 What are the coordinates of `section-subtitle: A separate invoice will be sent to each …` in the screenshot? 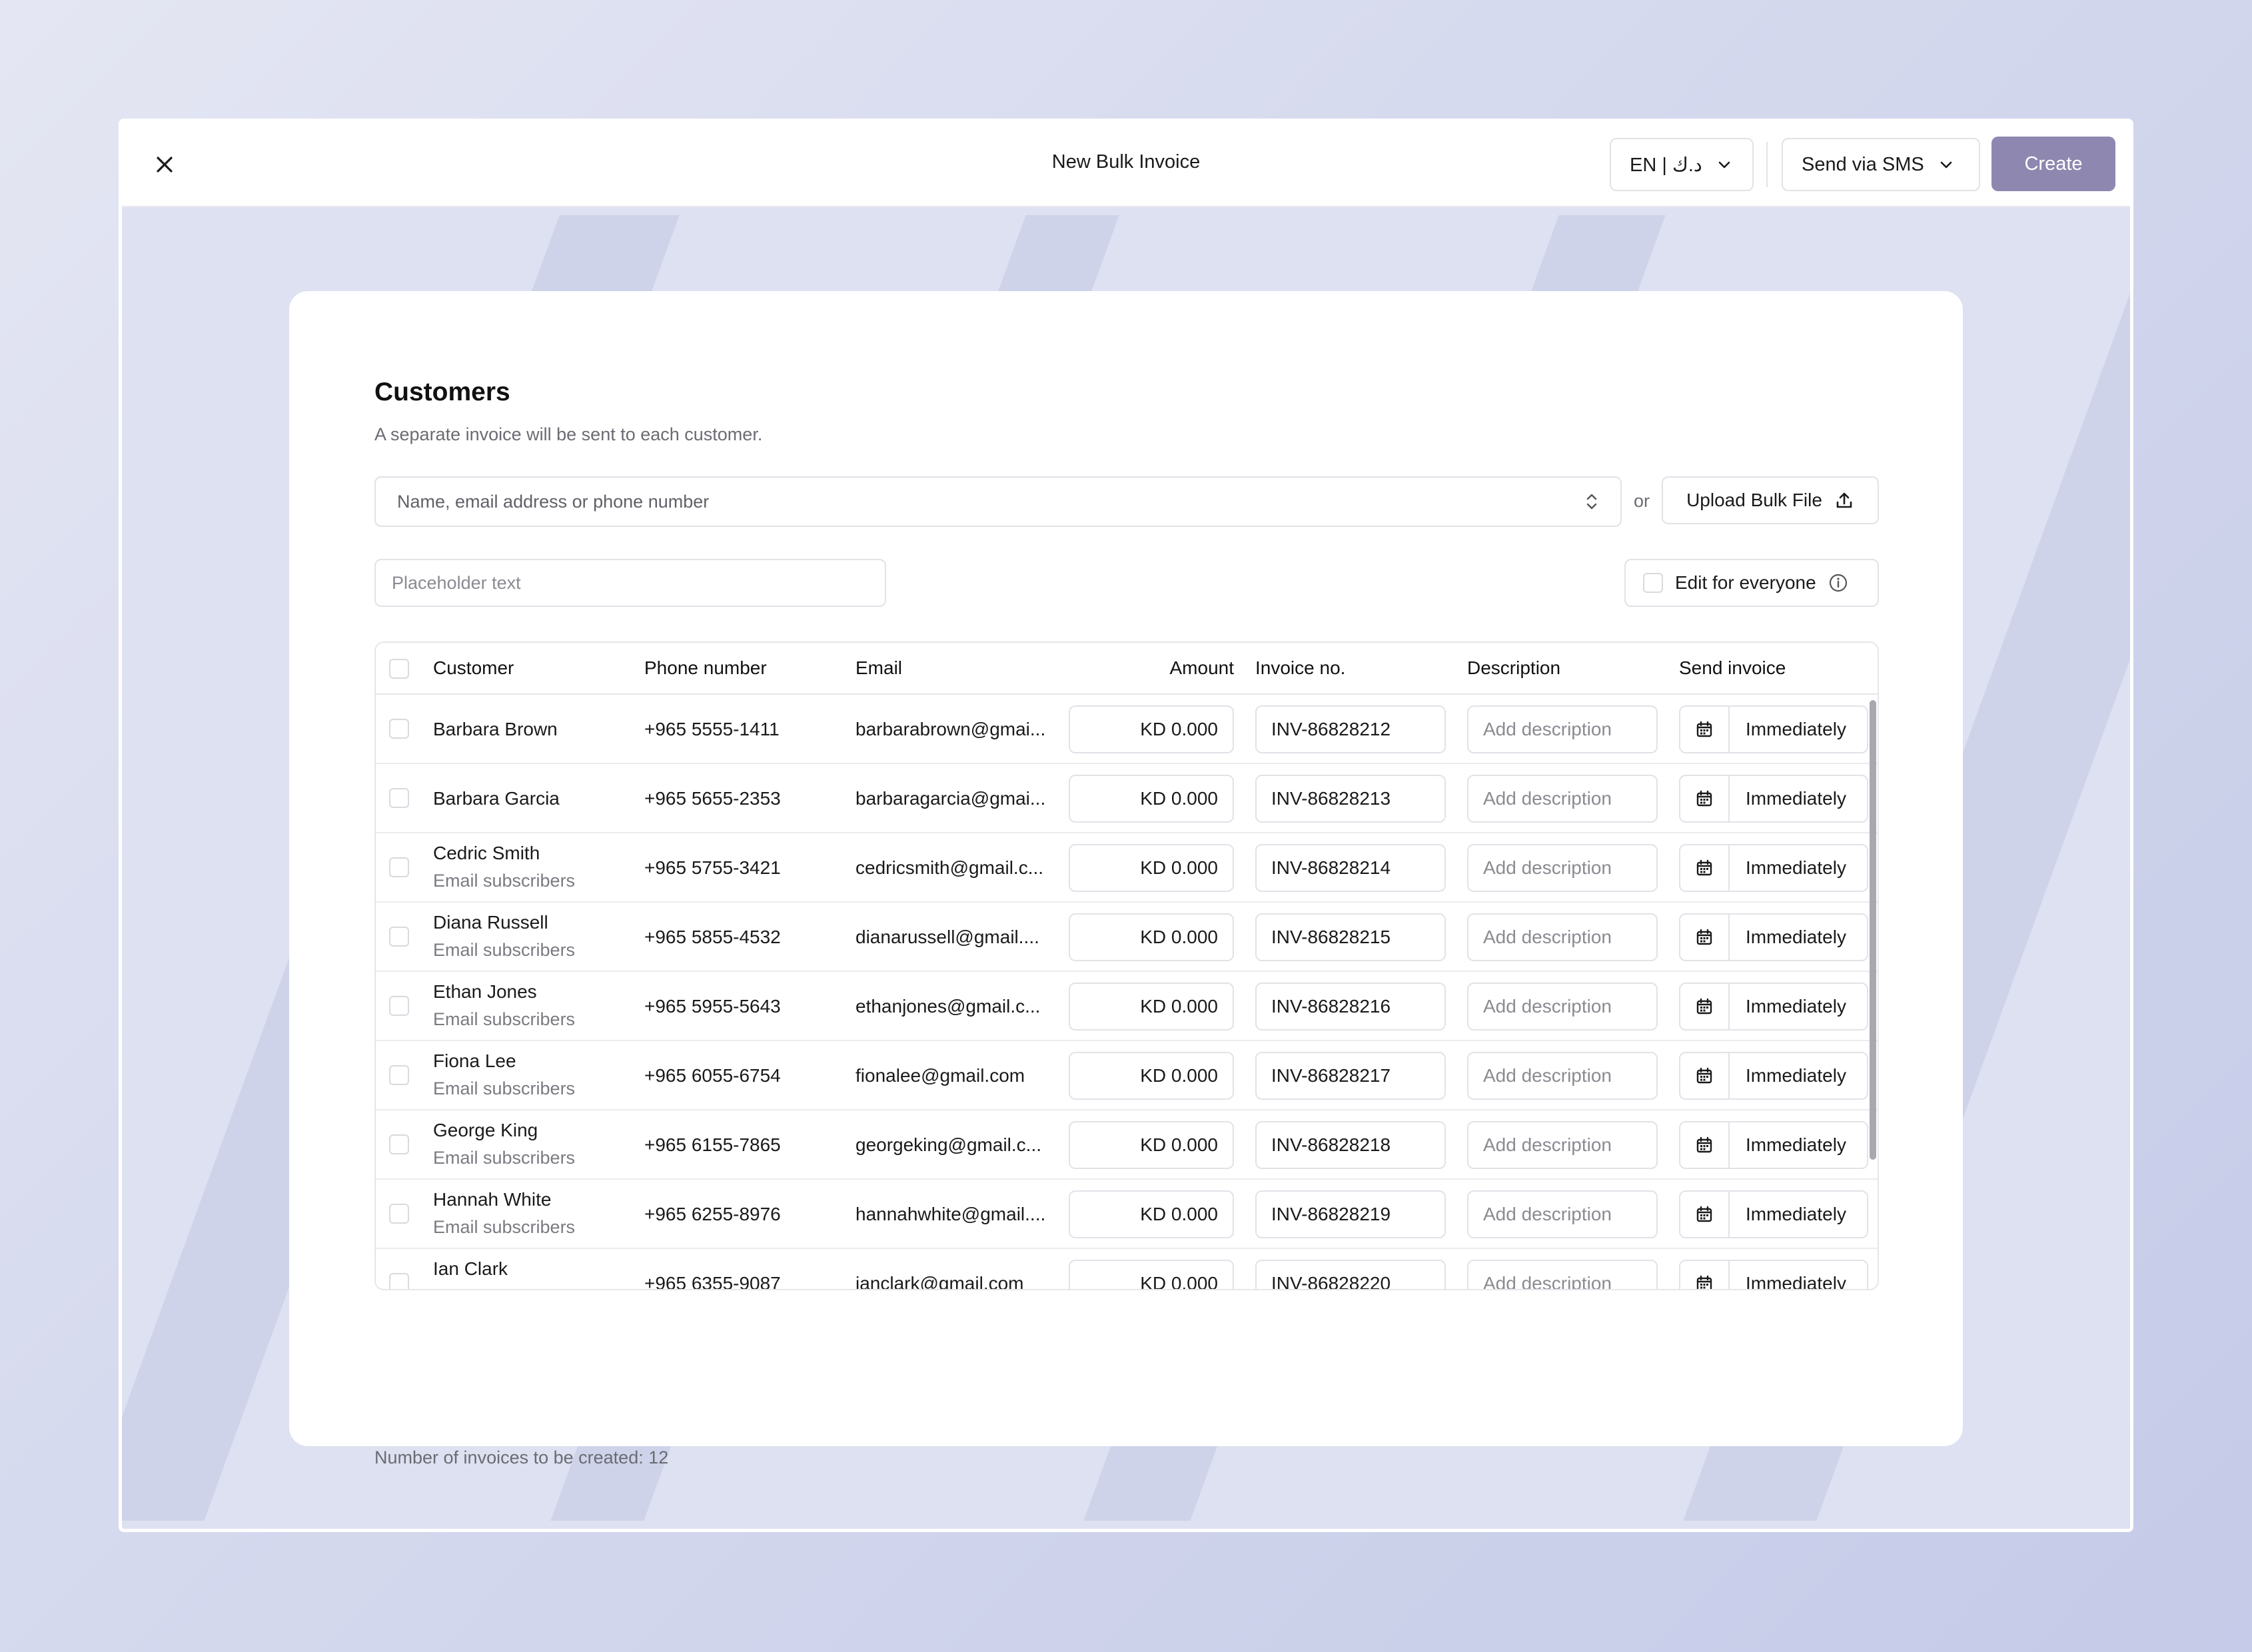 It's located at (569, 434).